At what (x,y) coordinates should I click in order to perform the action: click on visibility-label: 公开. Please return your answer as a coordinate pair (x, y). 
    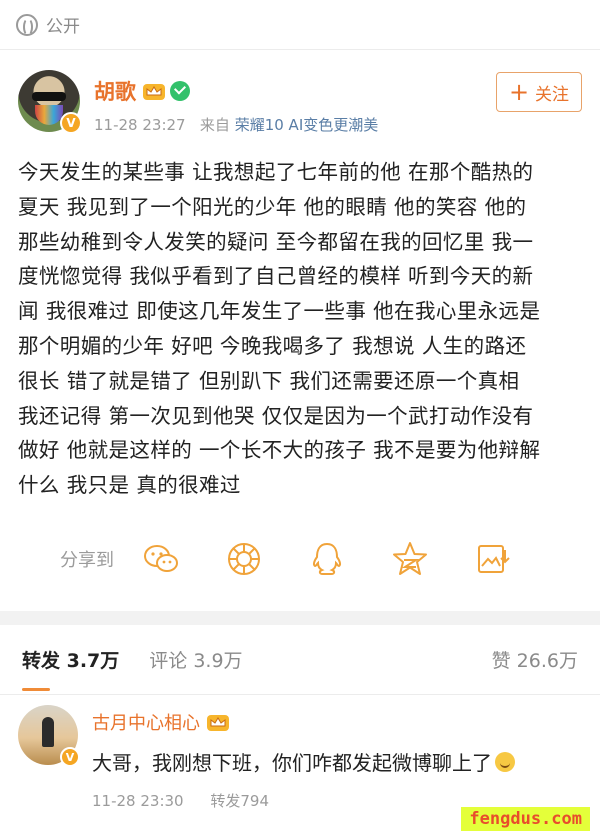
    Looking at the image, I should click on (63, 27).